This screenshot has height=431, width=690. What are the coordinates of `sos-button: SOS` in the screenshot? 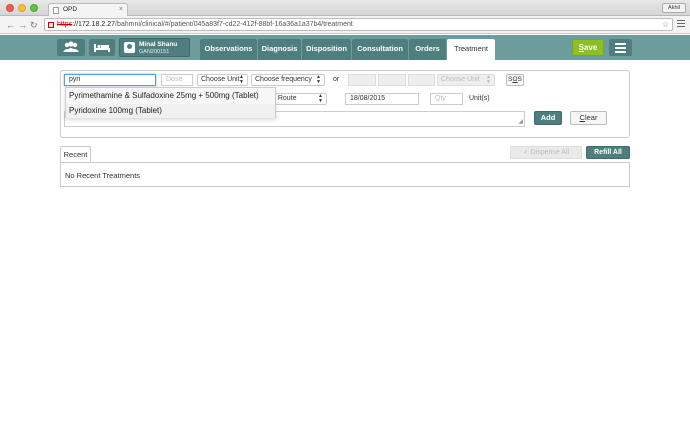 It's located at (515, 80).